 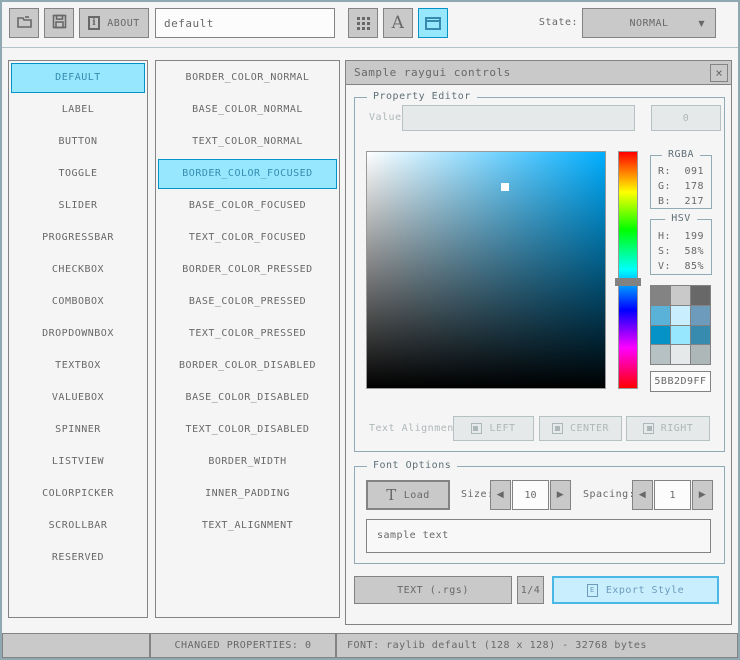 What do you see at coordinates (433, 590) in the screenshot?
I see `export-format-button: TEXT (.rgs)` at bounding box center [433, 590].